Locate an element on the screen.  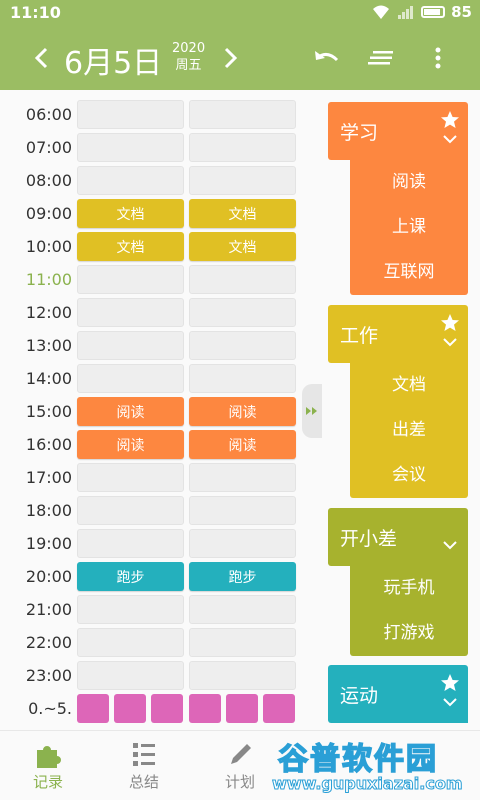
date-subtitle: 2020 周五 is located at coordinates (188, 57).